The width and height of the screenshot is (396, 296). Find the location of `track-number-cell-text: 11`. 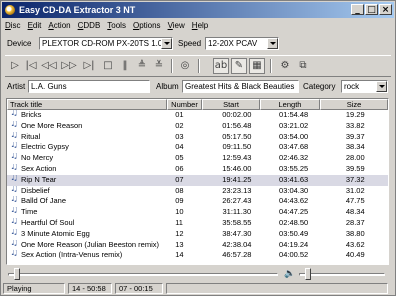

track-number-cell-text: 11 is located at coordinates (179, 222).